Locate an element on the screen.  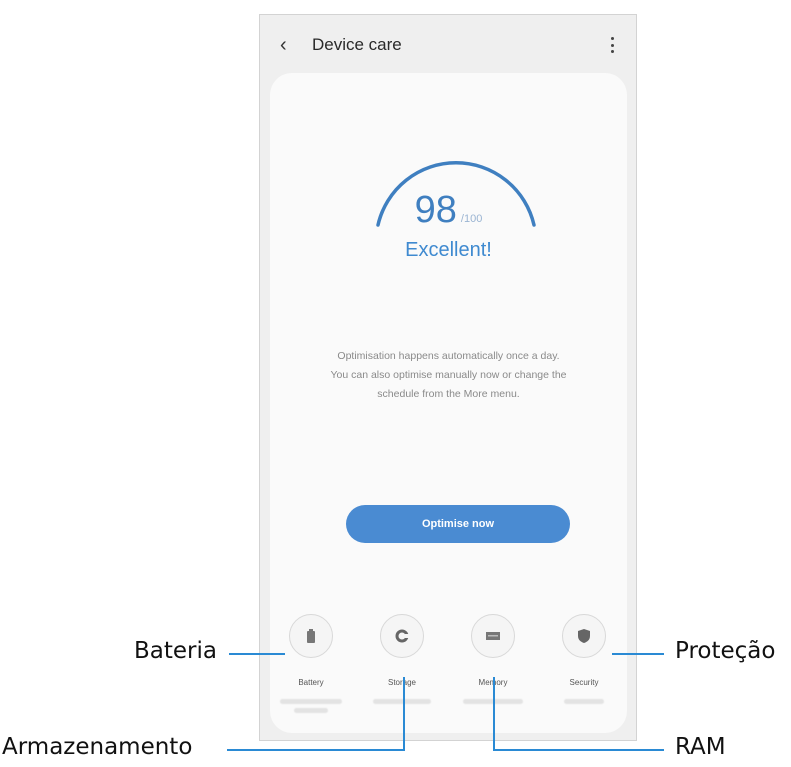
callout-line-memory-v is located at coordinates (494, 713).